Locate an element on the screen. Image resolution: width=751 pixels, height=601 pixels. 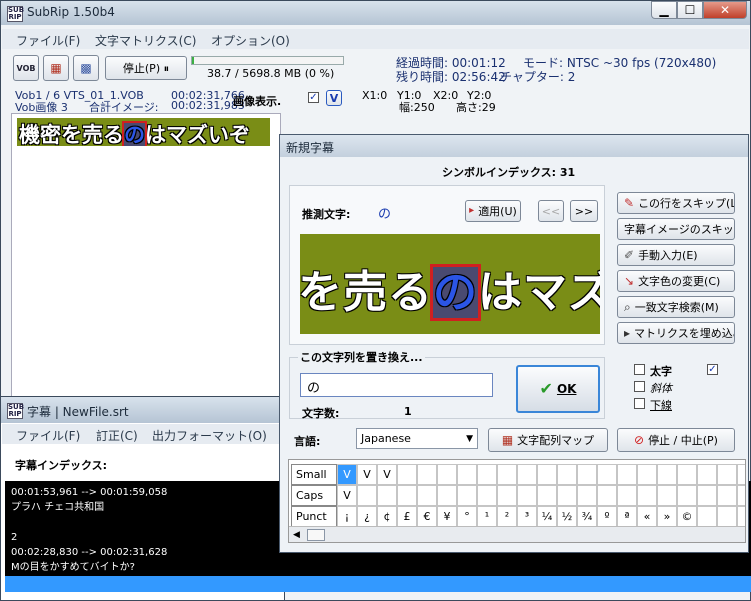
skip-image-button: 字幕イメージのスキップ is located at coordinates (676, 229).